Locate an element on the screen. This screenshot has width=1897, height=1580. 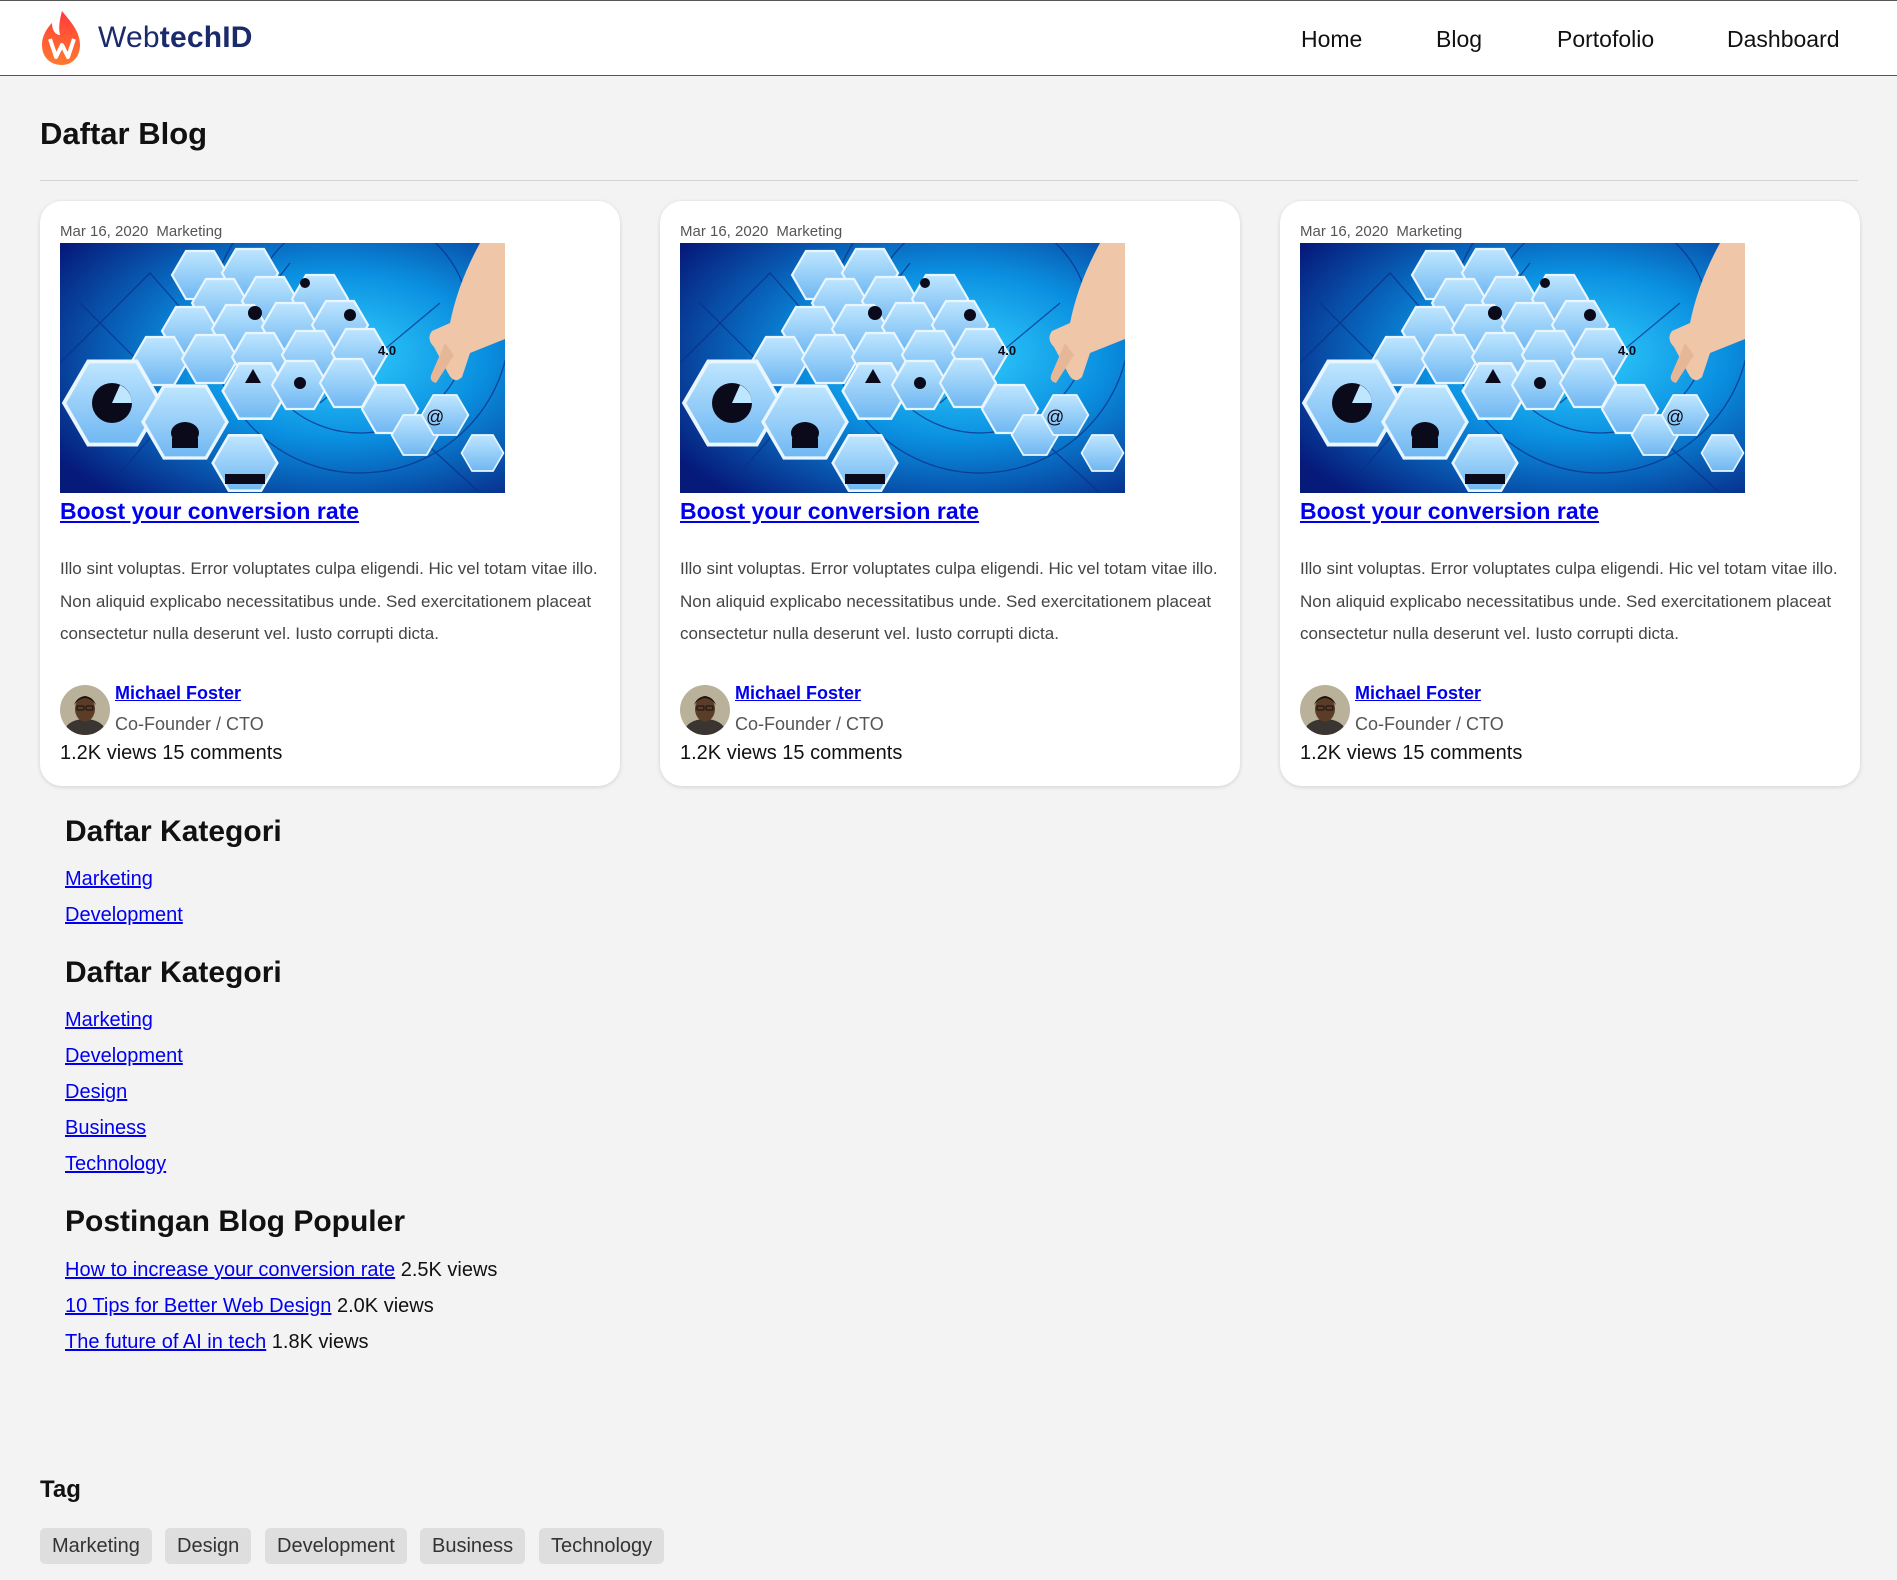
tag-development: Development is located at coordinates (336, 1546).